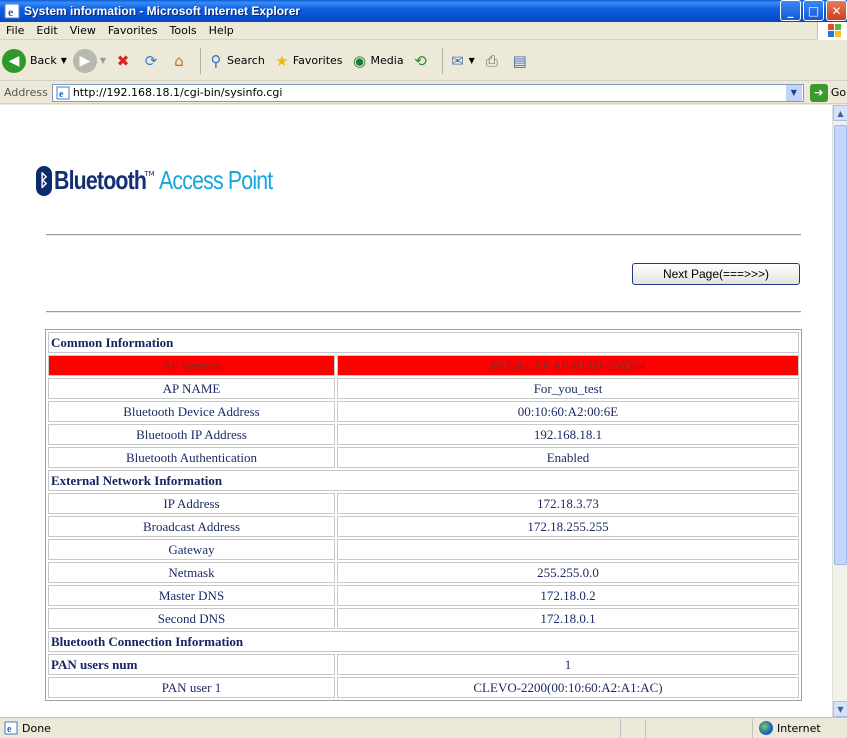  I want to click on table-row: Bluetooth Authentication Enabled, so click(423, 457).